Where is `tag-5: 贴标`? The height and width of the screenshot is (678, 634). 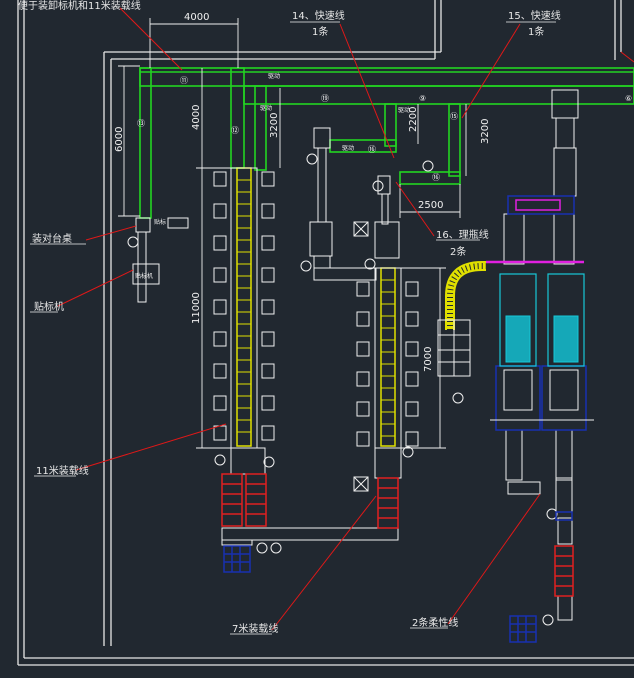
tag-5: 贴标 is located at coordinates (160, 222).